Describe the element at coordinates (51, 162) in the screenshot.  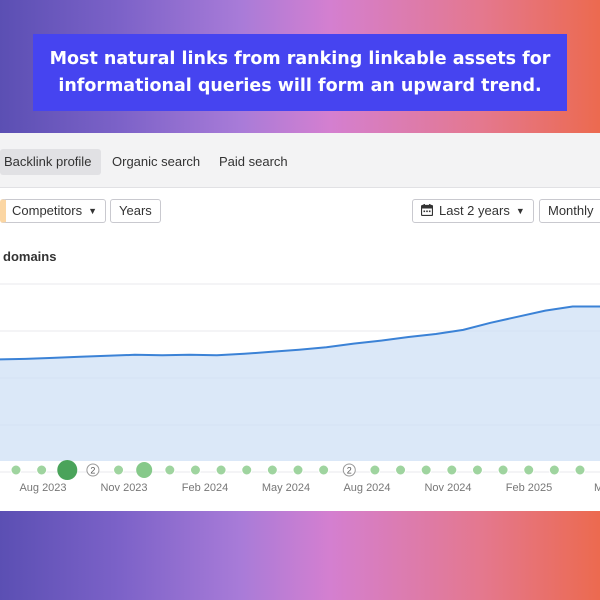
I see `tab-backlink-profile: Backlink profile` at that location.